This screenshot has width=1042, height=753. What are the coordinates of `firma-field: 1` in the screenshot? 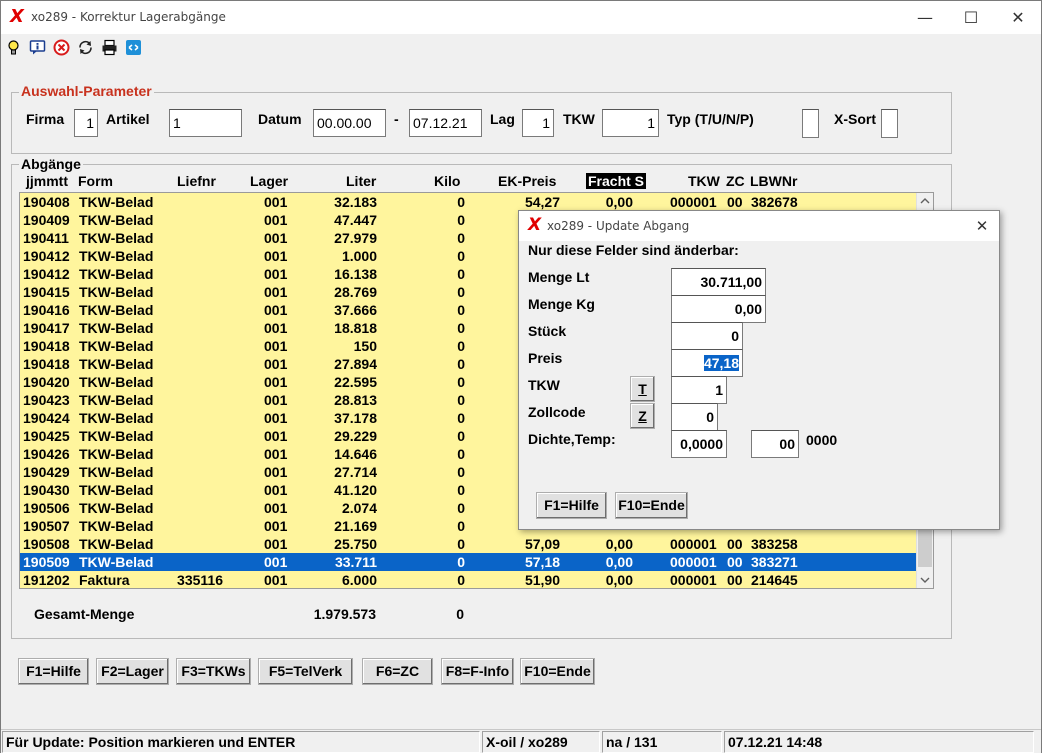 It's located at (86, 123).